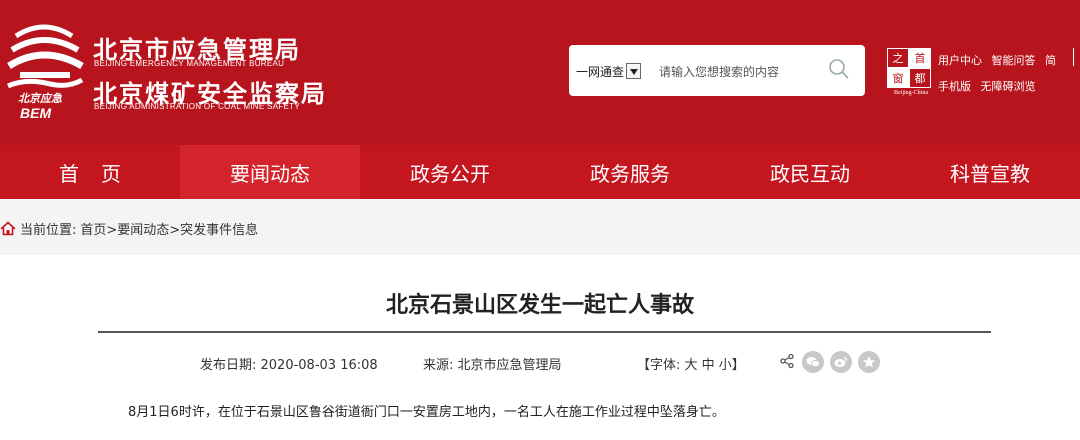  Describe the element at coordinates (544, 332) in the screenshot. I see `title-divider` at that location.